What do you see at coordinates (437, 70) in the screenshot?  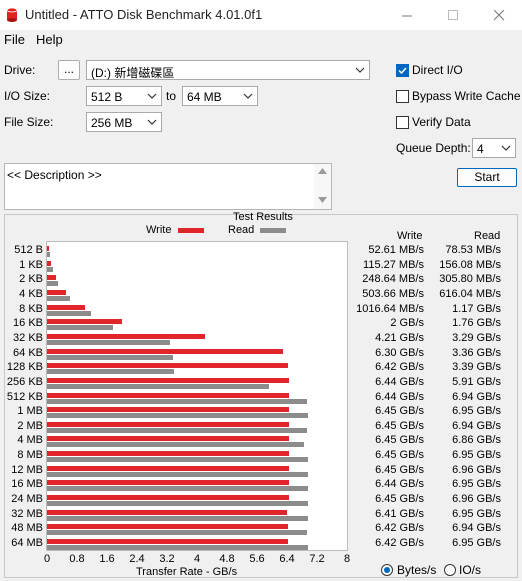 I see `direct-io-label: Direct I/O` at bounding box center [437, 70].